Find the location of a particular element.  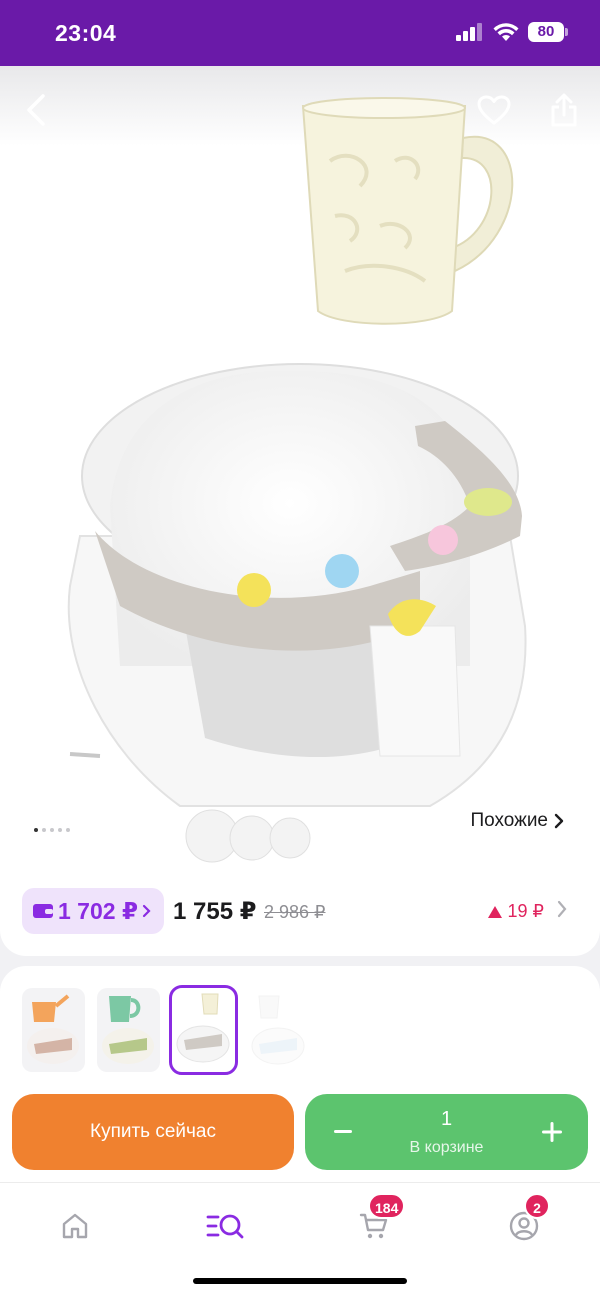

back-button is located at coordinates (36, 110).